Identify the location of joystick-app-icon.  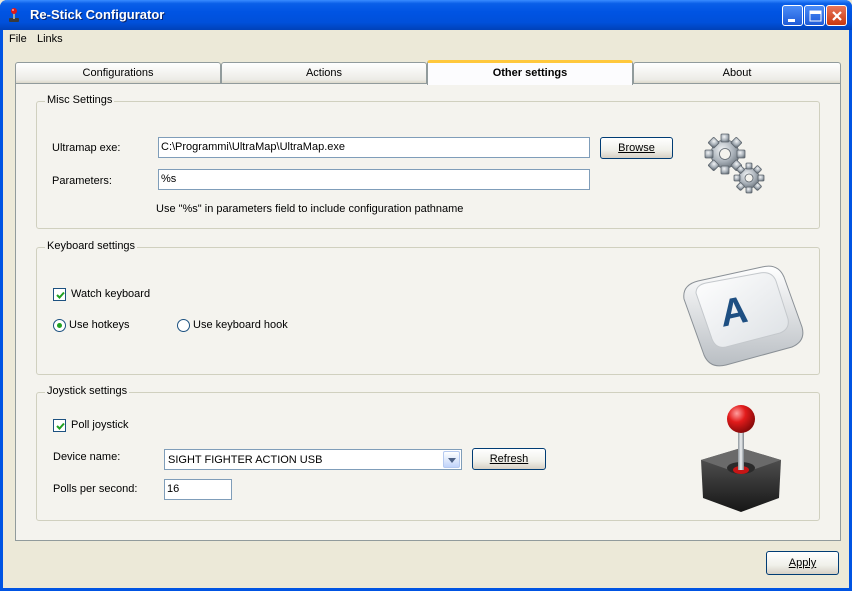
(14, 15).